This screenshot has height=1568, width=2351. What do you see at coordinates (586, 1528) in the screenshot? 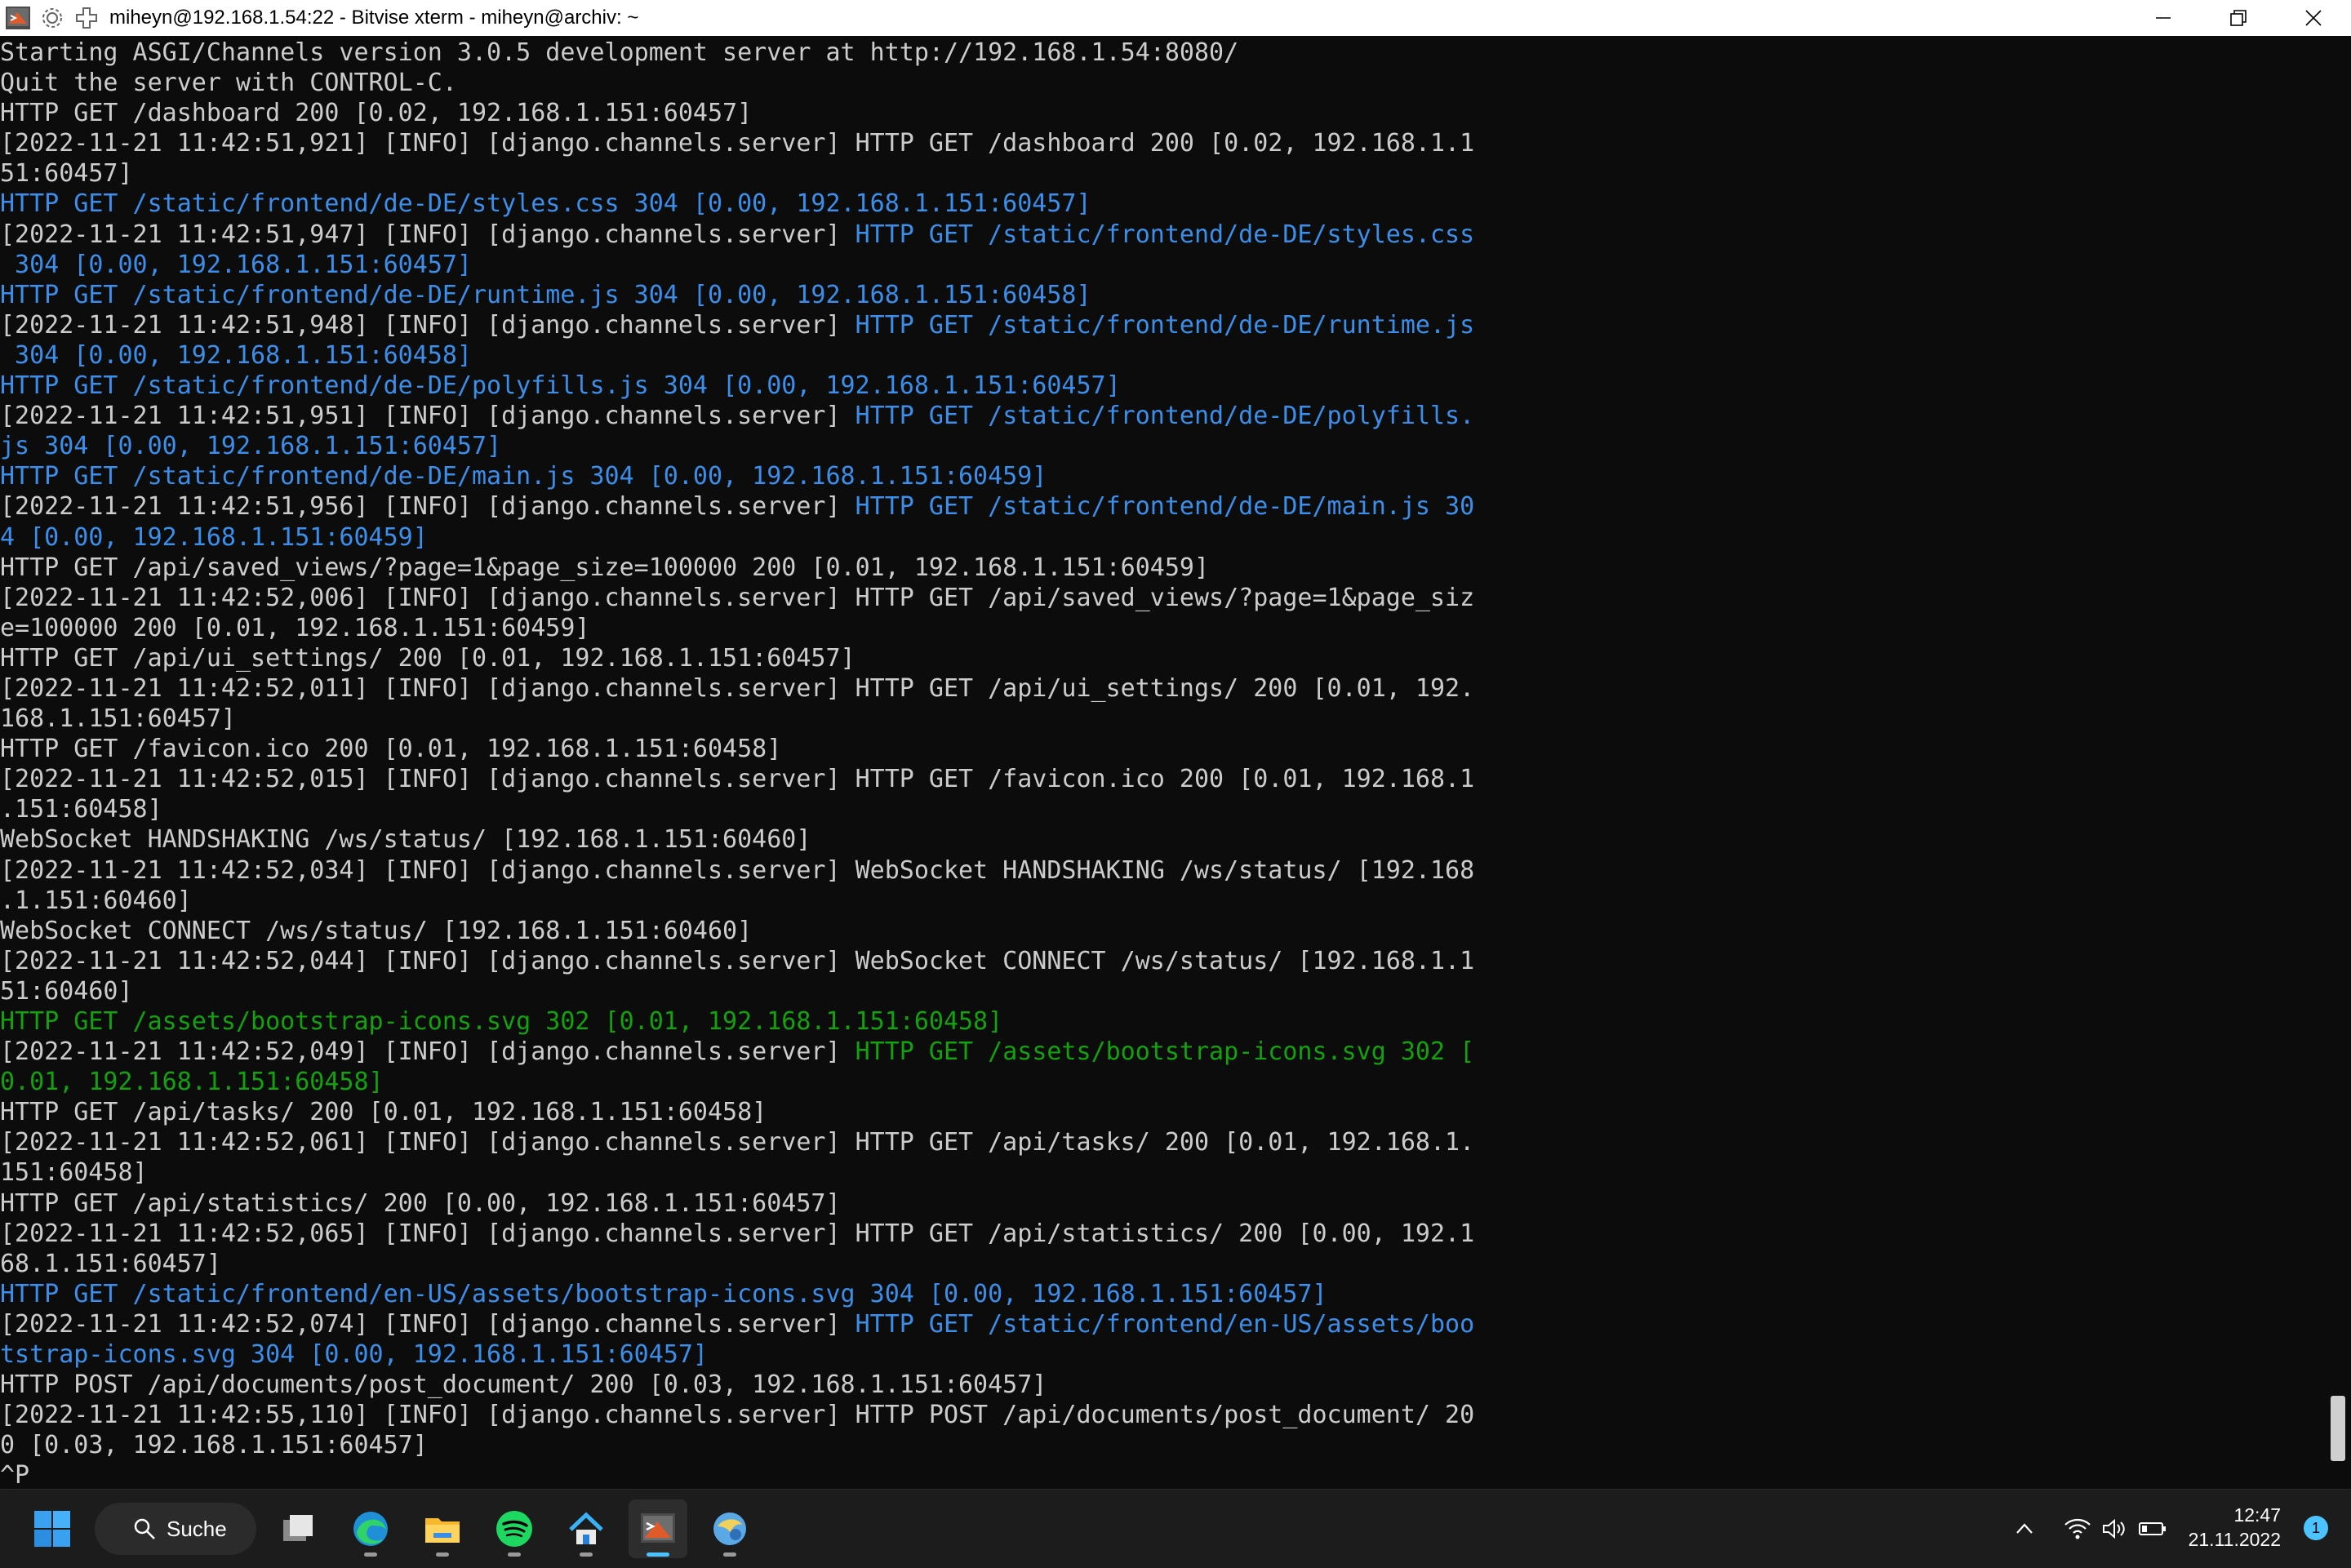
I see `taskbar-network-drive` at bounding box center [586, 1528].